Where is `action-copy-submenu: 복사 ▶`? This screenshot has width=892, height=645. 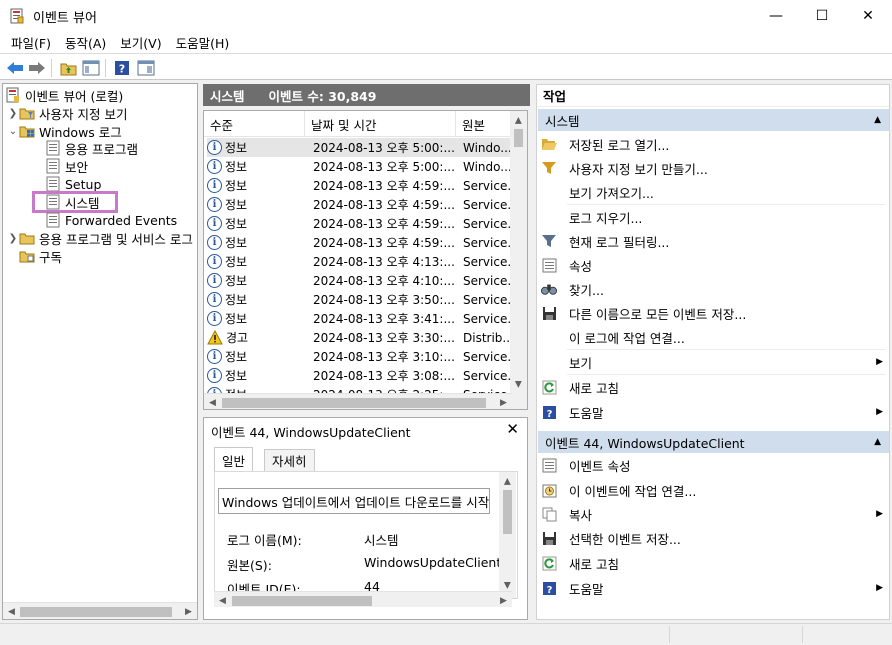 action-copy-submenu: 복사 ▶ is located at coordinates (714, 514).